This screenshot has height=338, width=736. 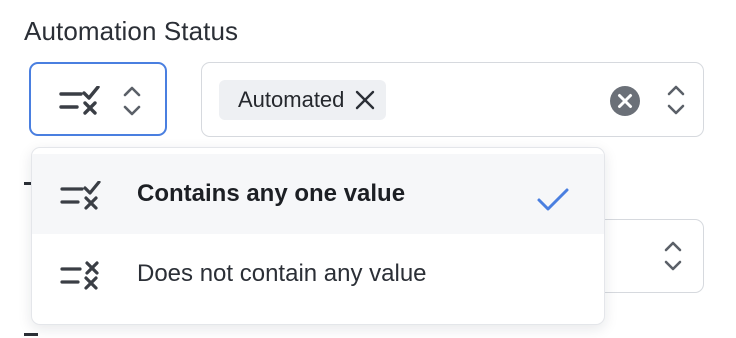 I want to click on automation-status-label: Automation Status, so click(x=131, y=31).